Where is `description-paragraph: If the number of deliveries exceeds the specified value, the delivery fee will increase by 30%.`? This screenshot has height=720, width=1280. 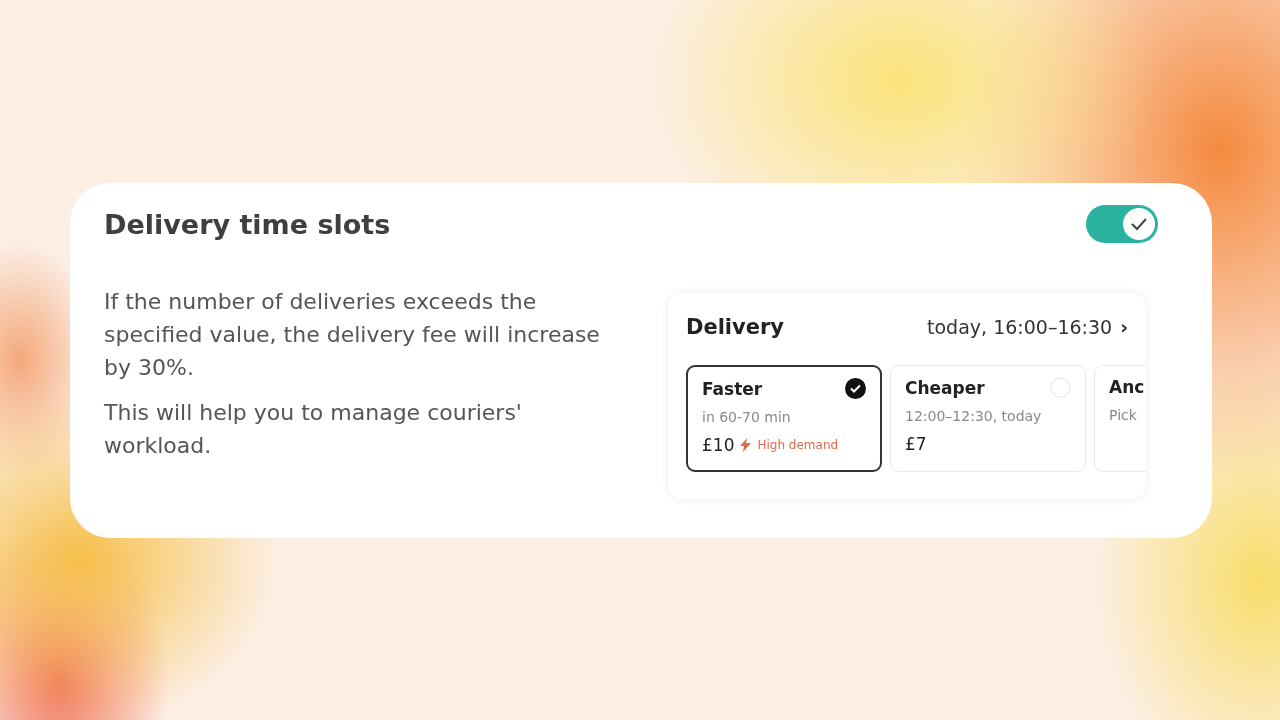
description-paragraph: If the number of deliveries exceeds the specified value, the delivery fee will increase by 30%. is located at coordinates (352, 335).